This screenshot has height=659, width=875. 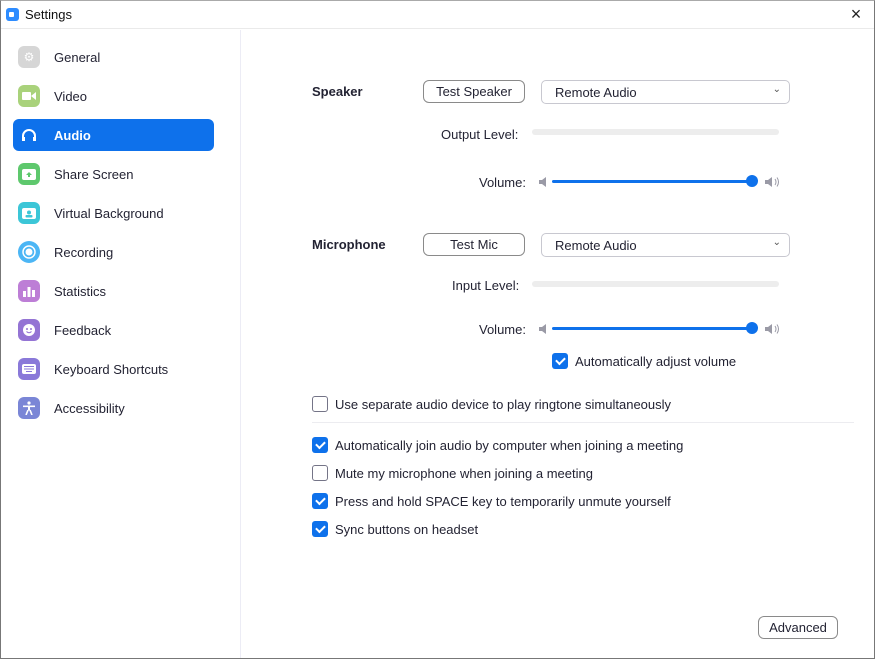 I want to click on sidebar-item-video: Video, so click(x=113, y=96).